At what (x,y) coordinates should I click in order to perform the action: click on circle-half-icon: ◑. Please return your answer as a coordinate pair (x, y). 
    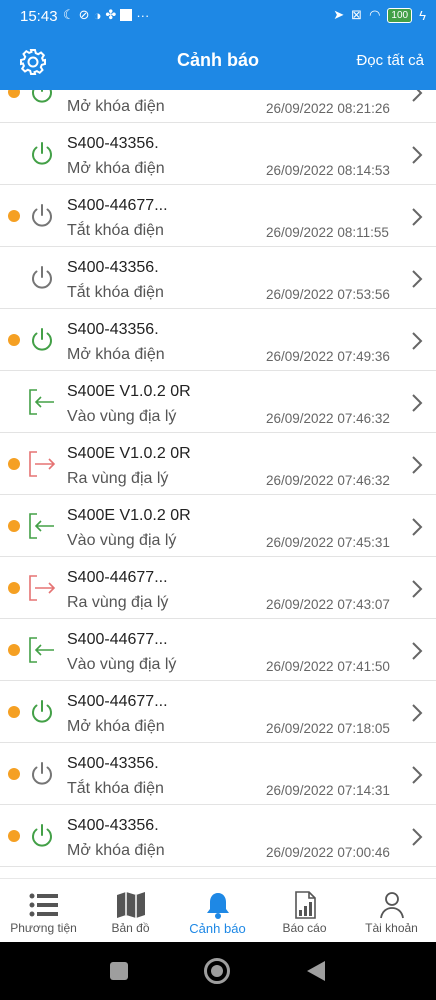
    Looking at the image, I should click on (97, 15).